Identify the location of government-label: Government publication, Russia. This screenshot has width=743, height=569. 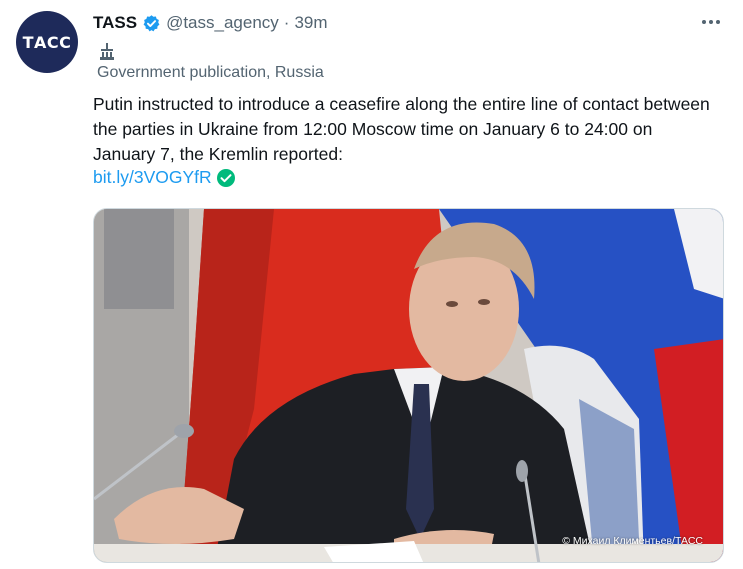
(210, 73).